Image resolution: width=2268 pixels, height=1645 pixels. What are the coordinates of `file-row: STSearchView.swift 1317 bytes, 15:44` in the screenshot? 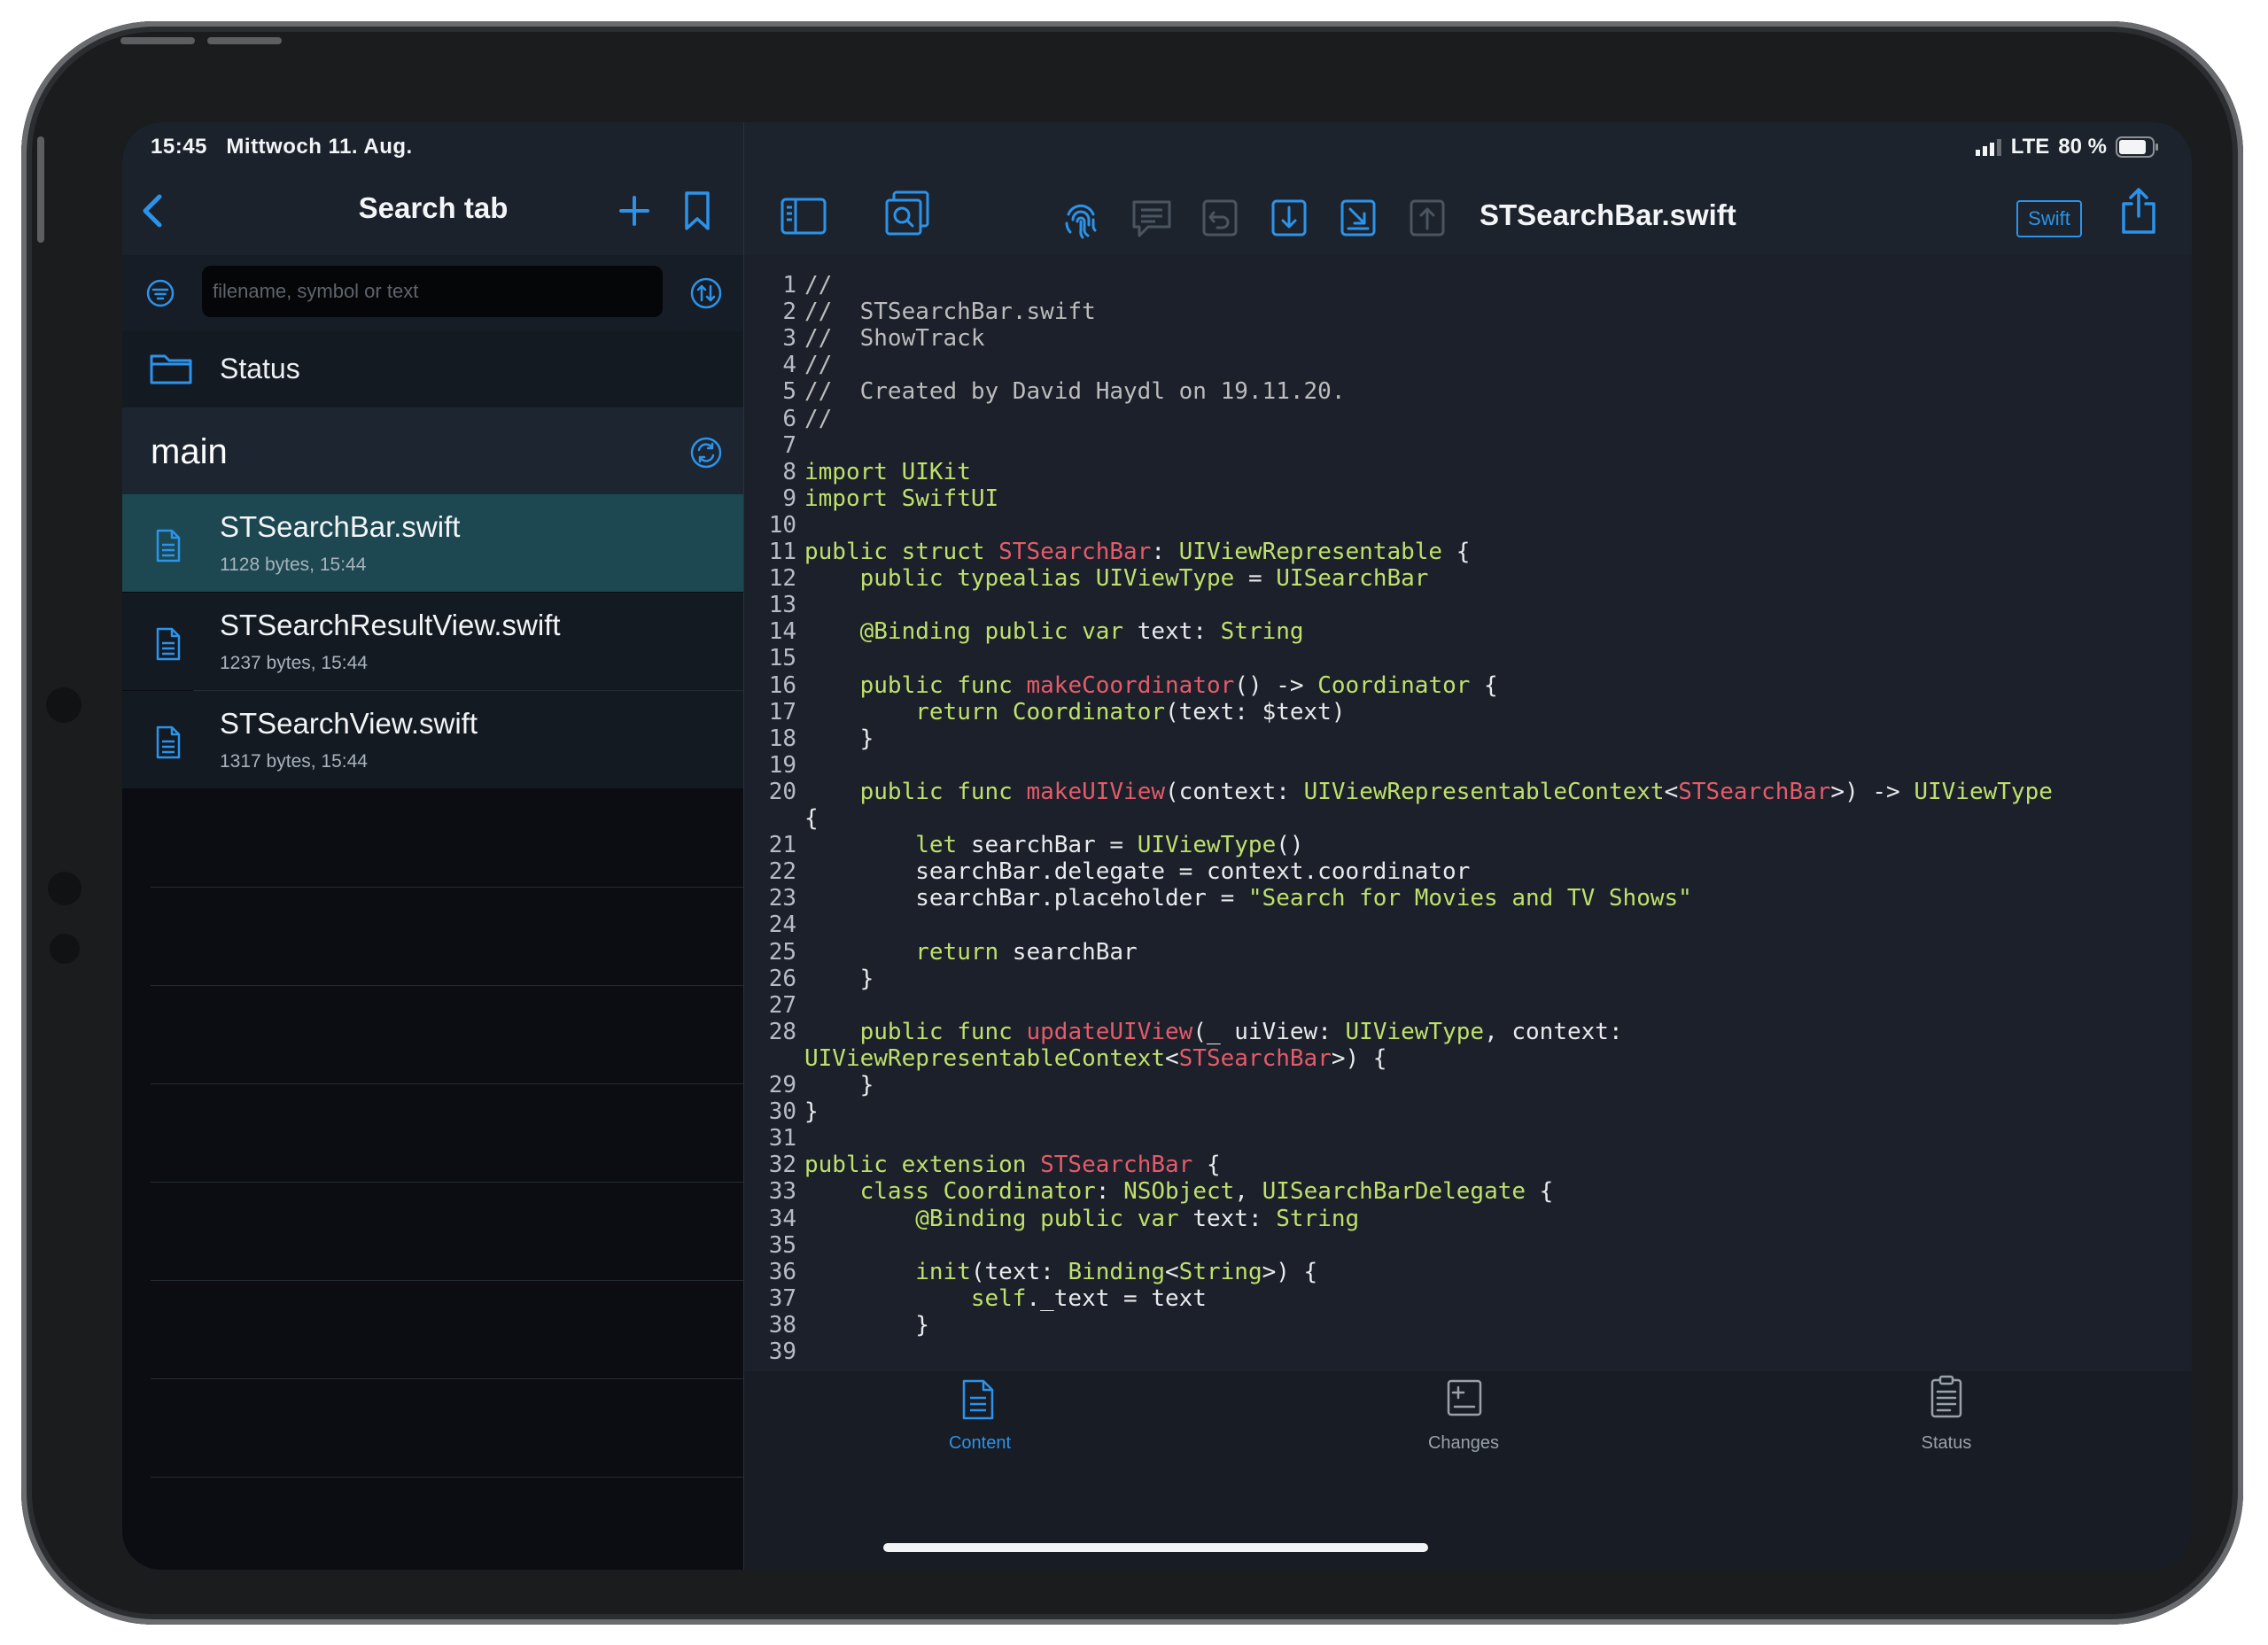 It's located at (433, 739).